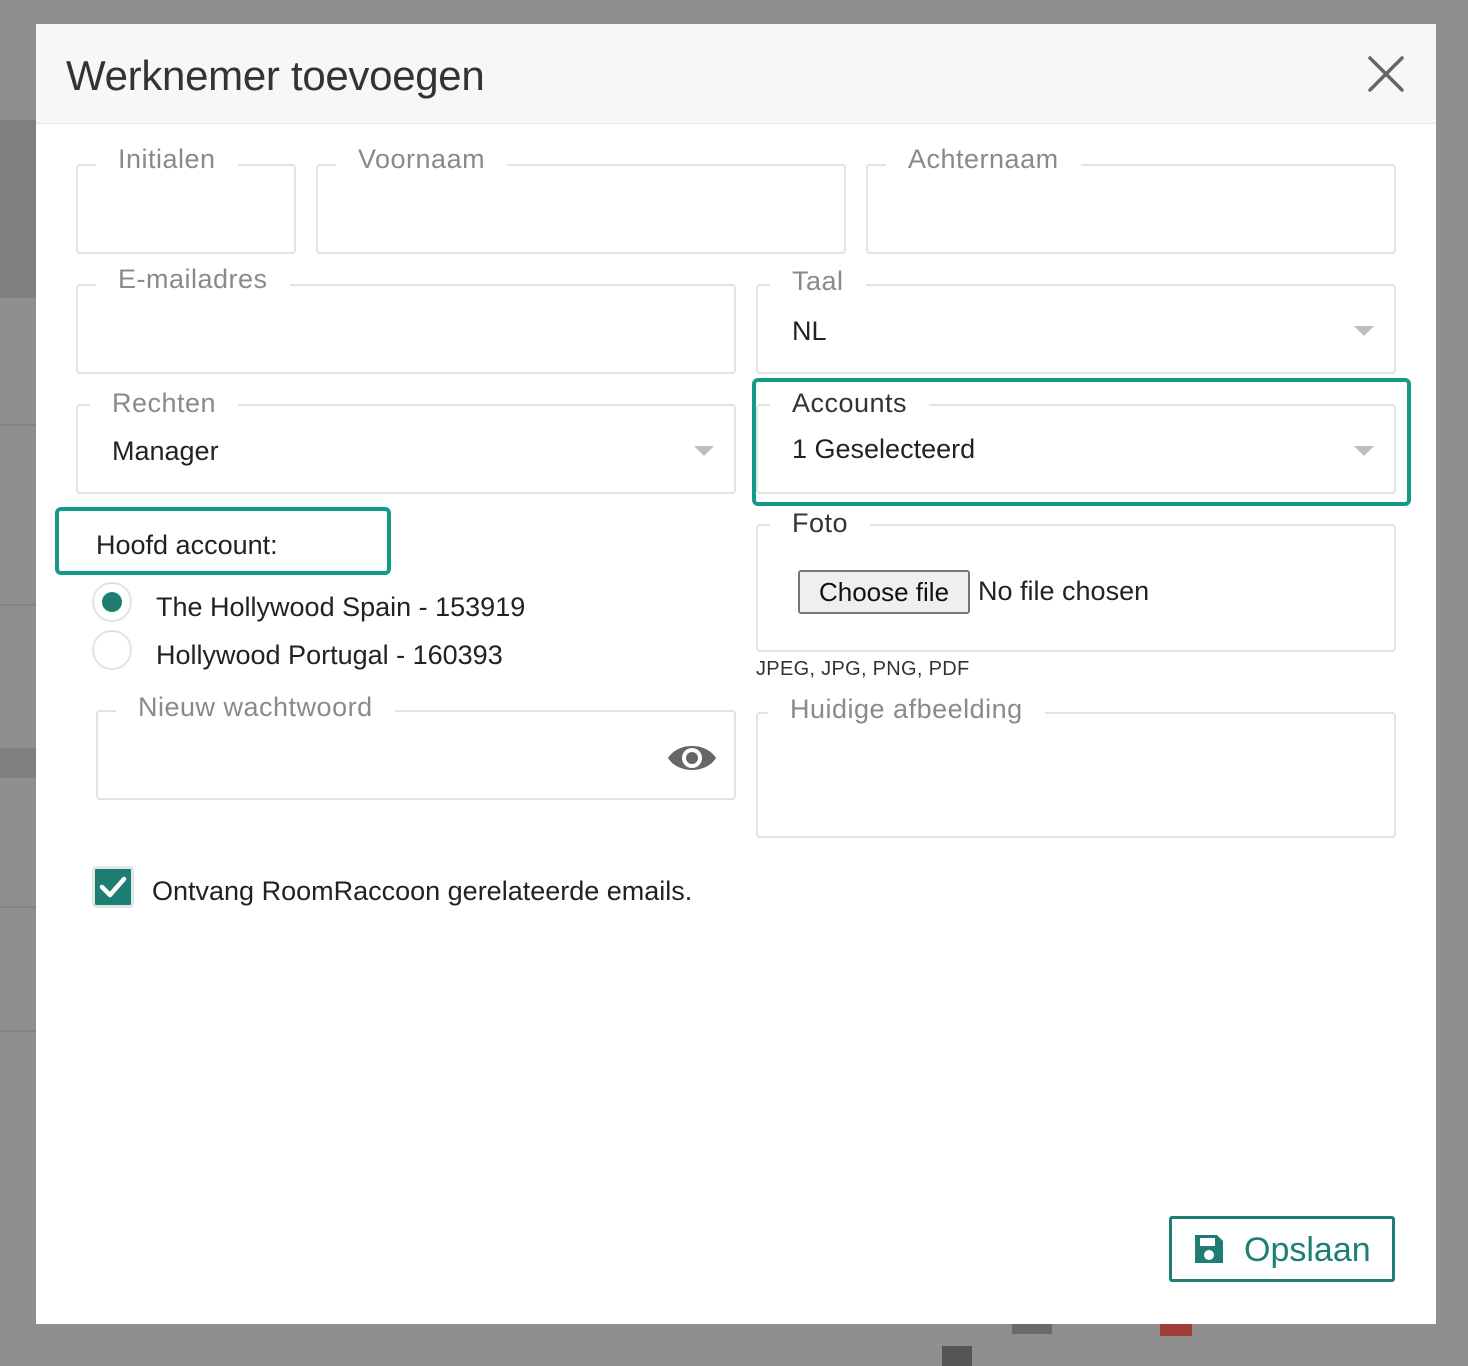 This screenshot has height=1366, width=1468. I want to click on accounts-label: Accounts, so click(850, 403).